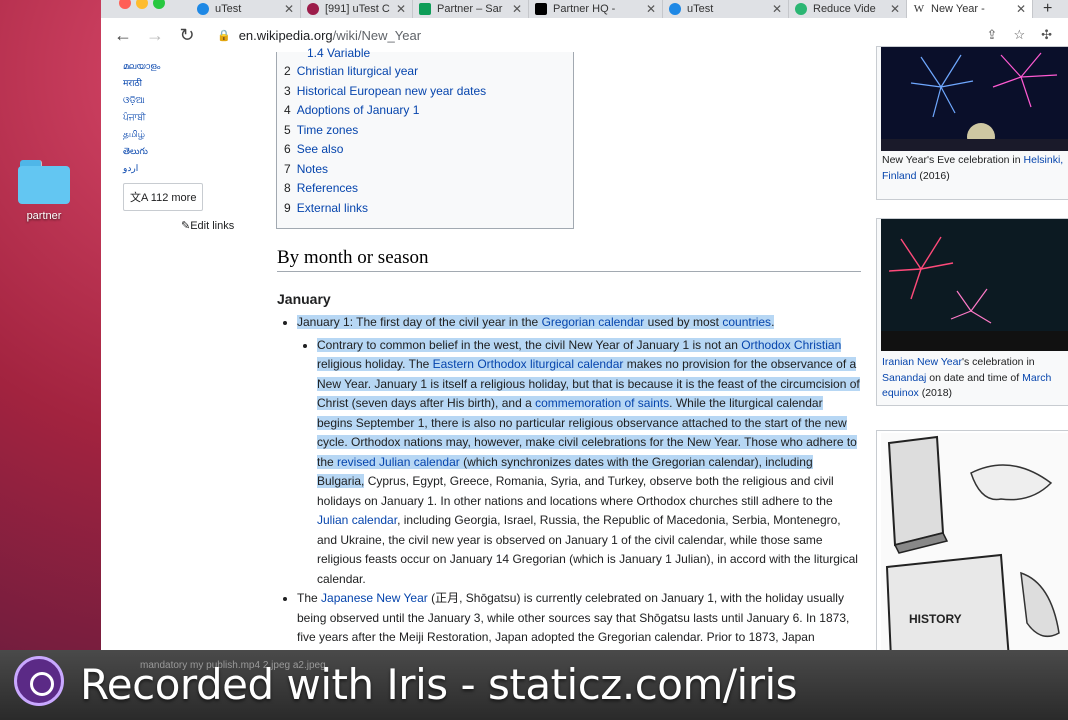  Describe the element at coordinates (596, 9) in the screenshot. I see `tab-partner-hq: Partner HQ - ✕` at that location.